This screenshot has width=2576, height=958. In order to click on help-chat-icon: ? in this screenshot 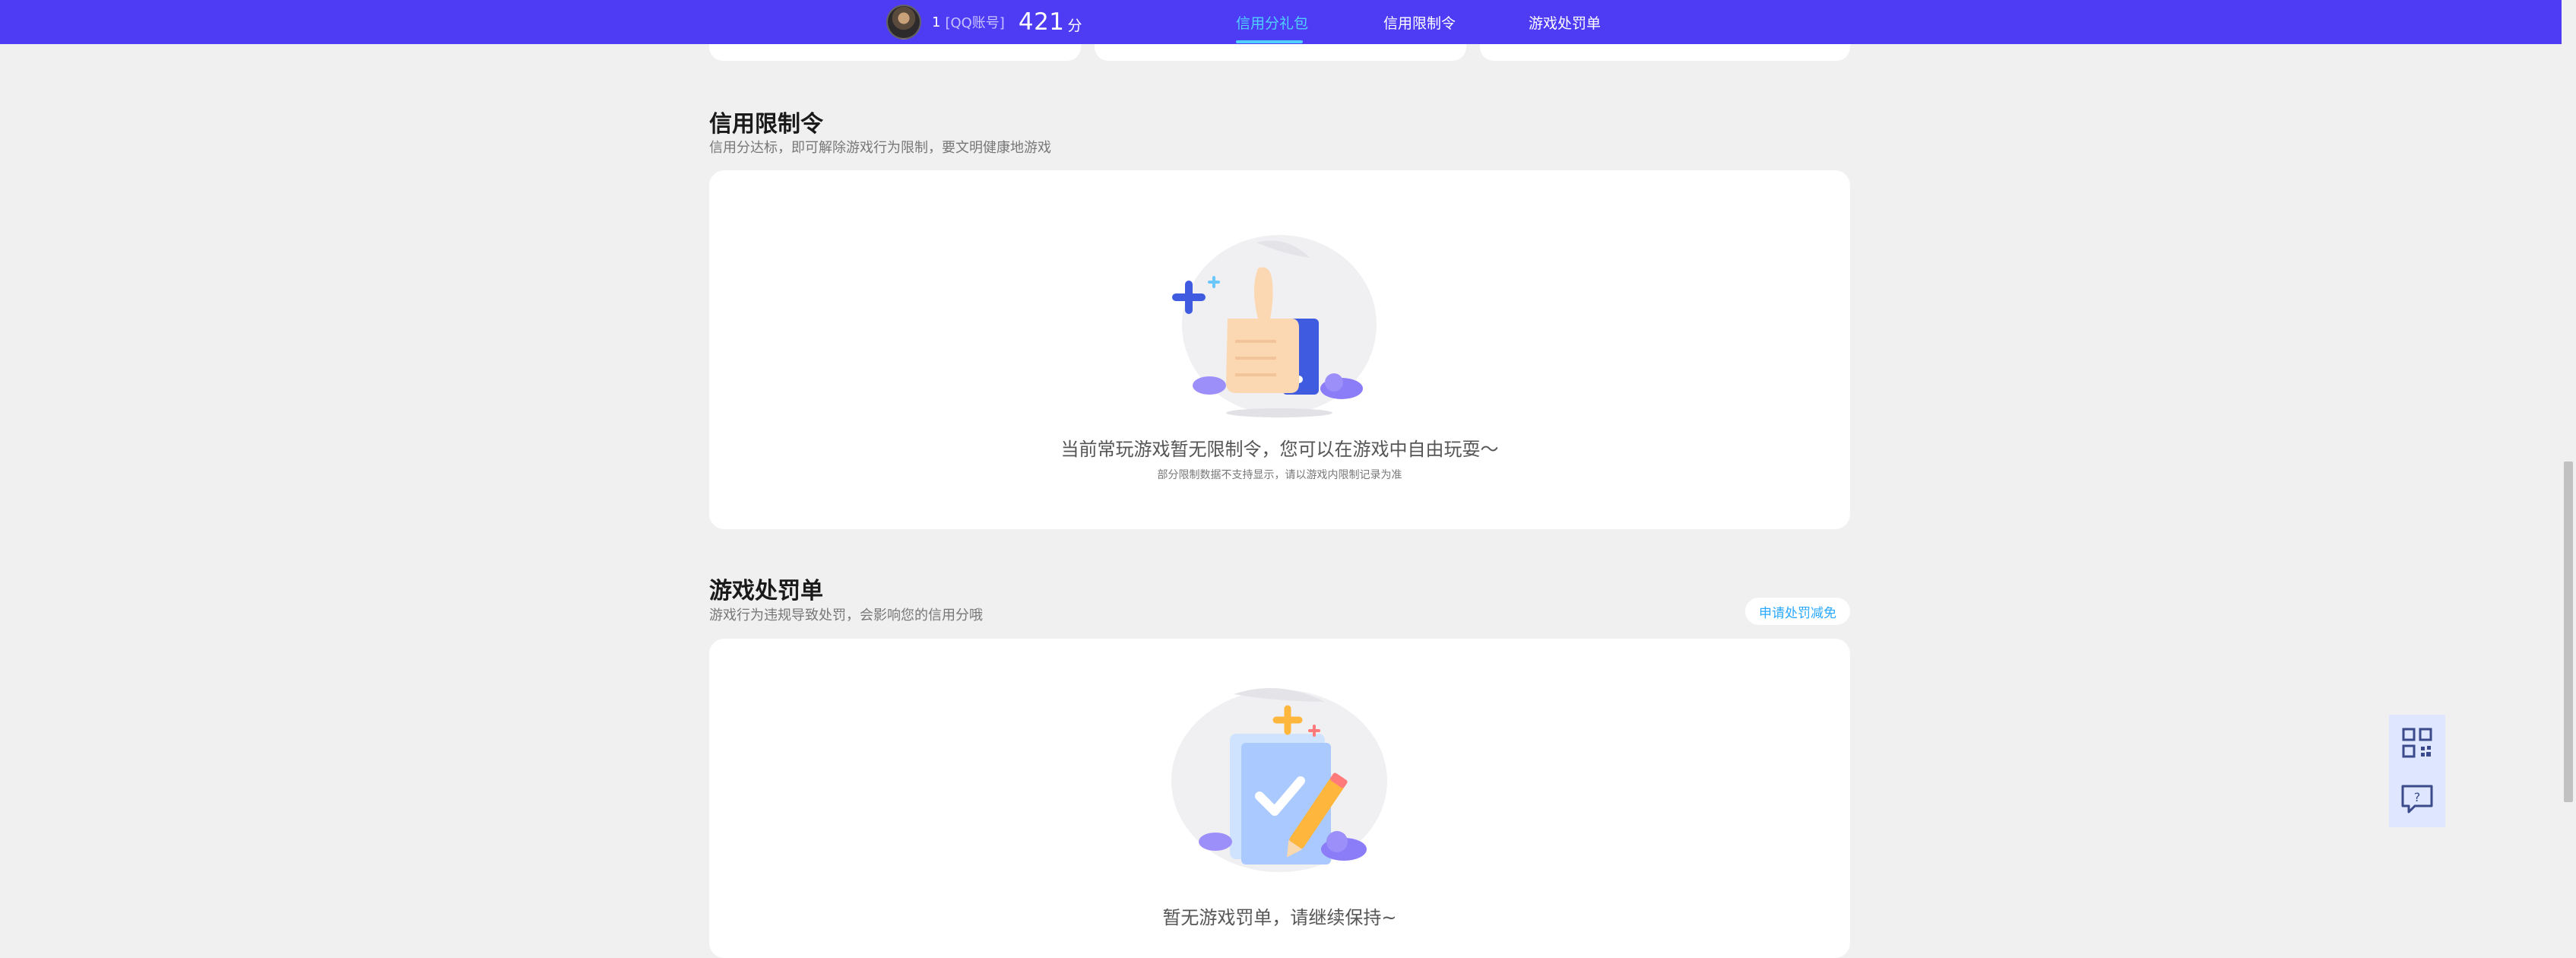, I will do `click(2417, 799)`.